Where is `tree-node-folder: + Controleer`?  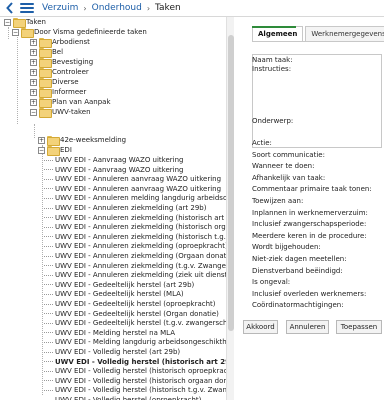 tree-node-folder: + Controleer is located at coordinates (59, 72).